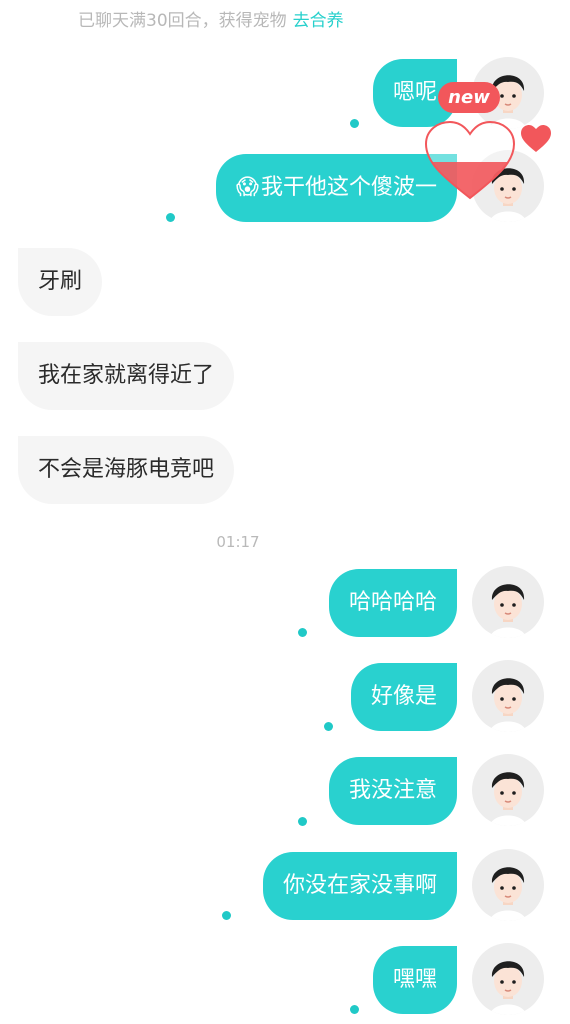 This screenshot has width=570, height=1024. I want to click on pet-reward-notice: 已聊天满30回合，获得宠物 去合养, so click(211, 18).